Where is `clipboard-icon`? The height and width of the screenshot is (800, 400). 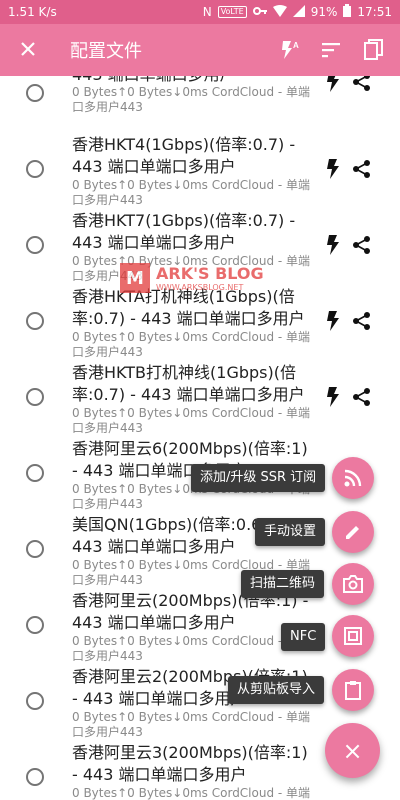
clipboard-icon is located at coordinates (353, 690).